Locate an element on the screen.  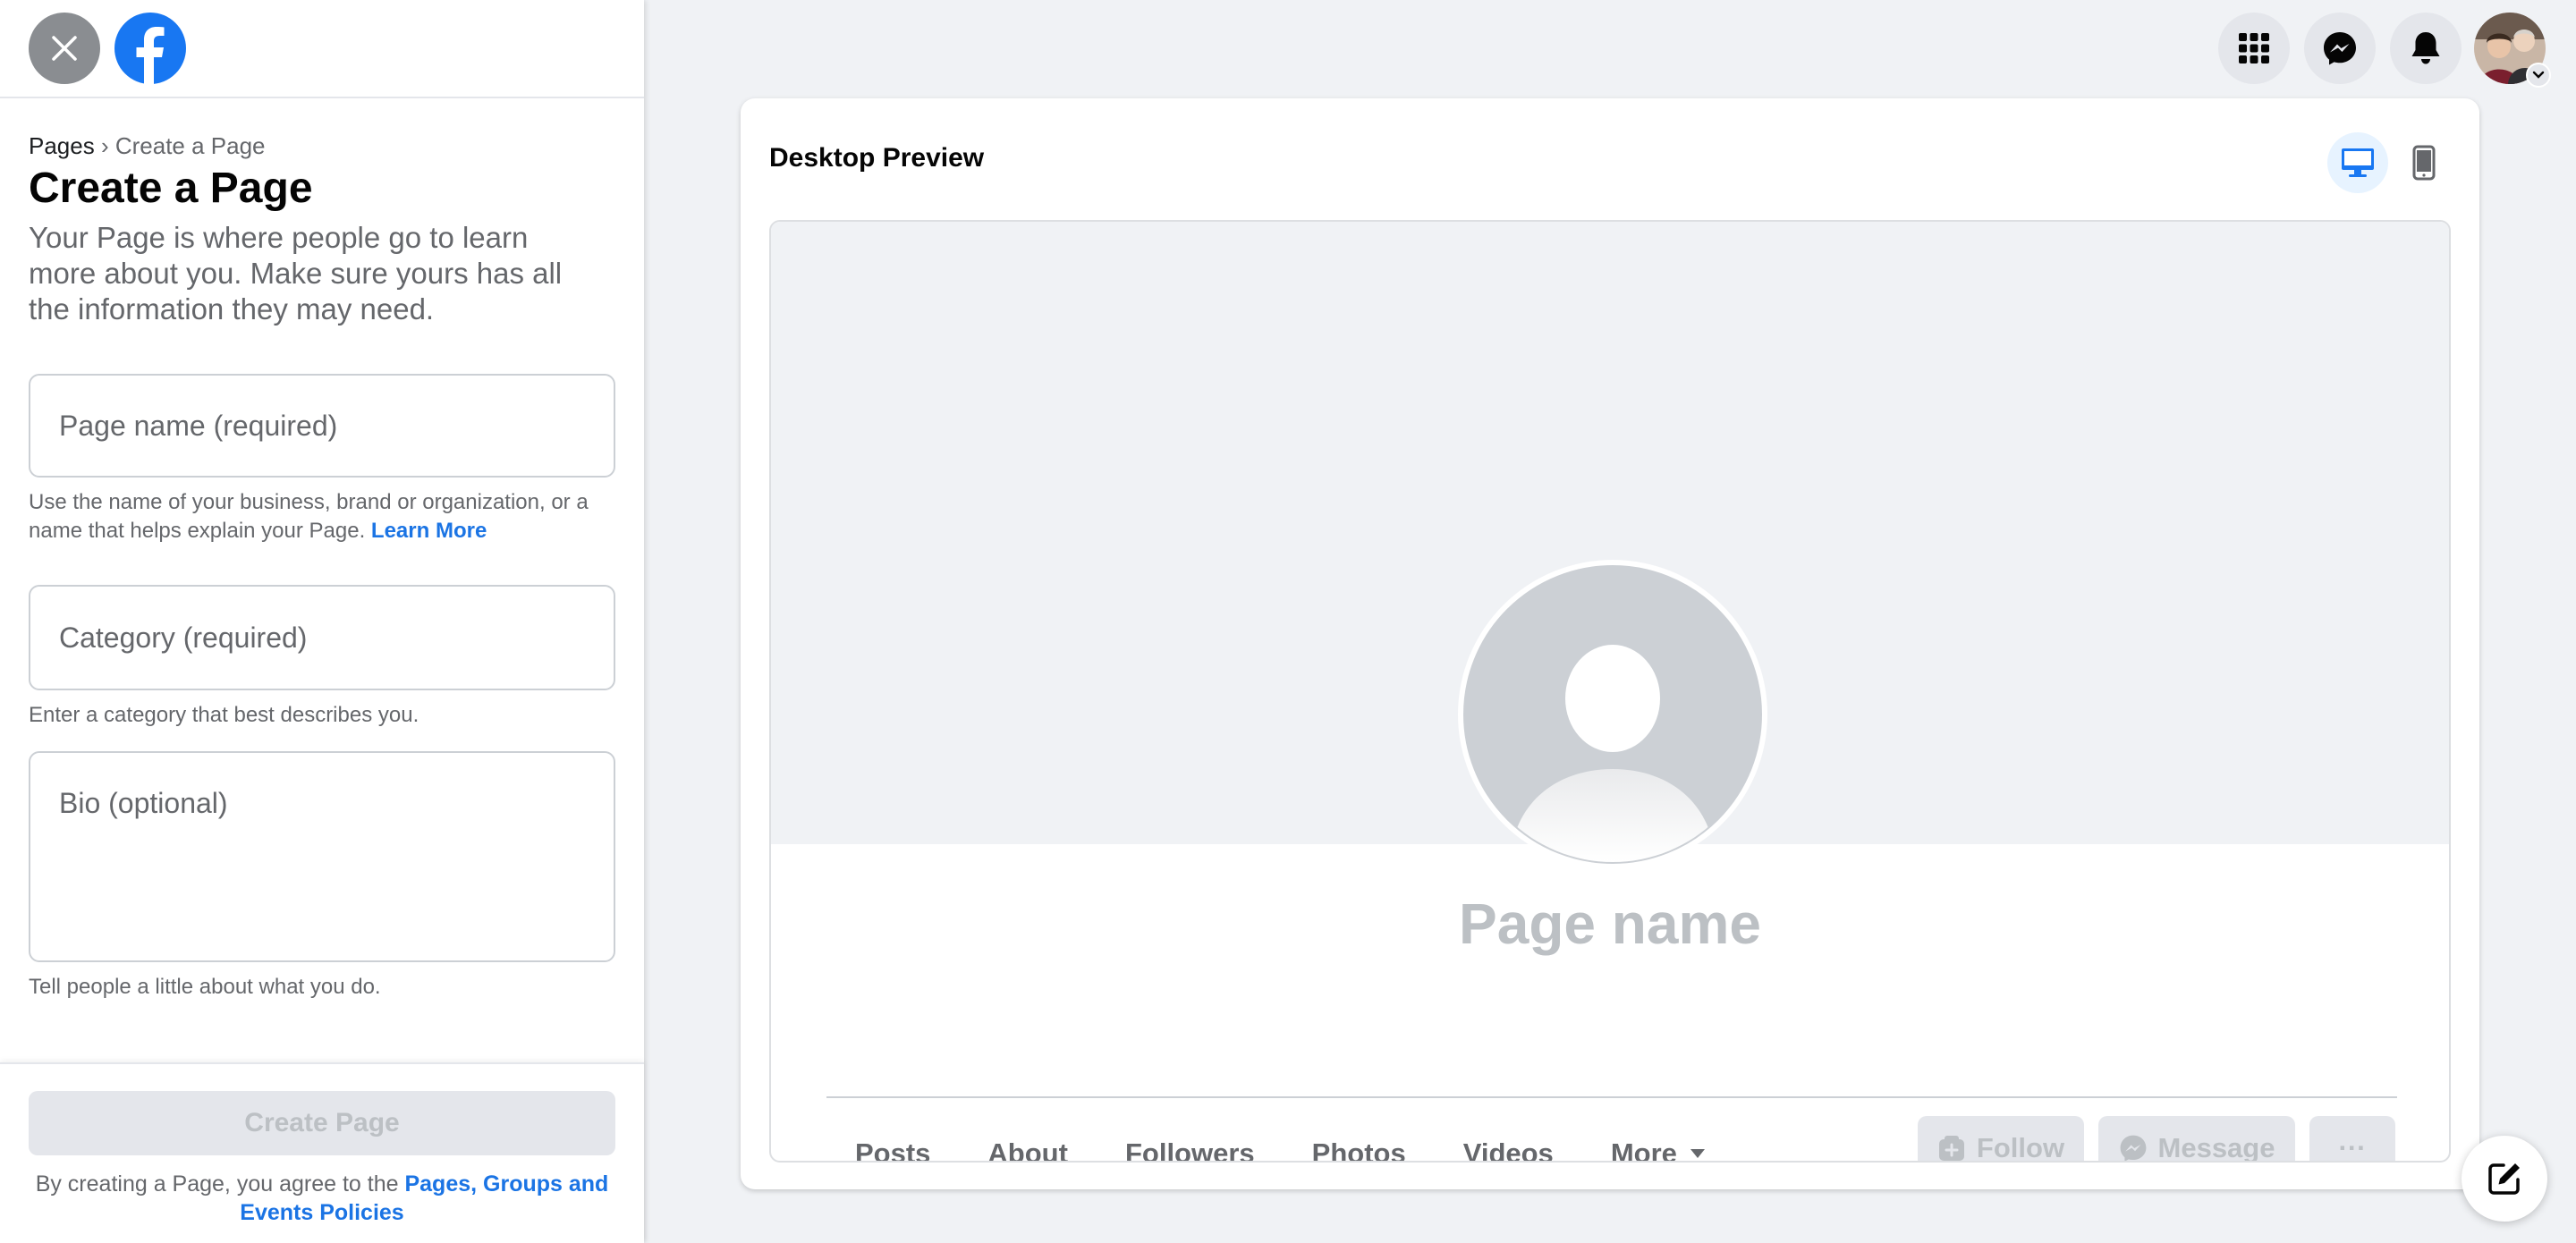
caret-down-icon is located at coordinates (1697, 1153).